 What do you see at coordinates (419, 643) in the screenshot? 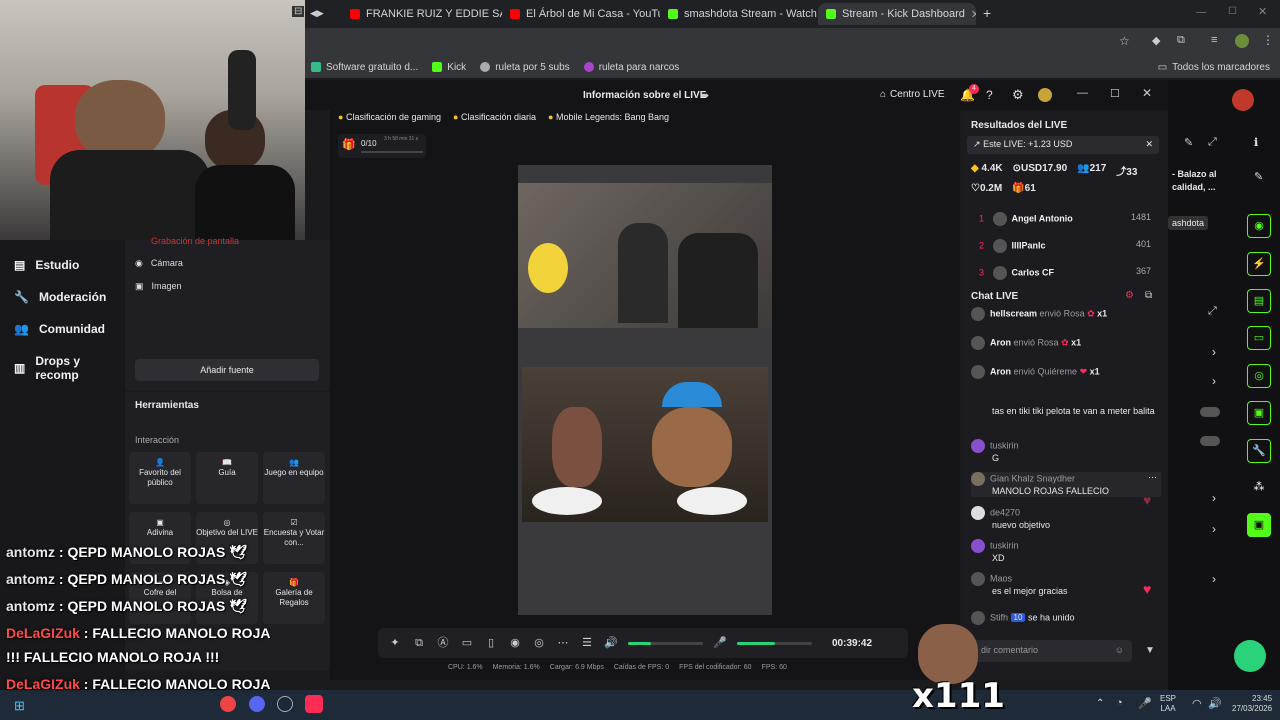
I see `layout-icon: ⧉` at bounding box center [419, 643].